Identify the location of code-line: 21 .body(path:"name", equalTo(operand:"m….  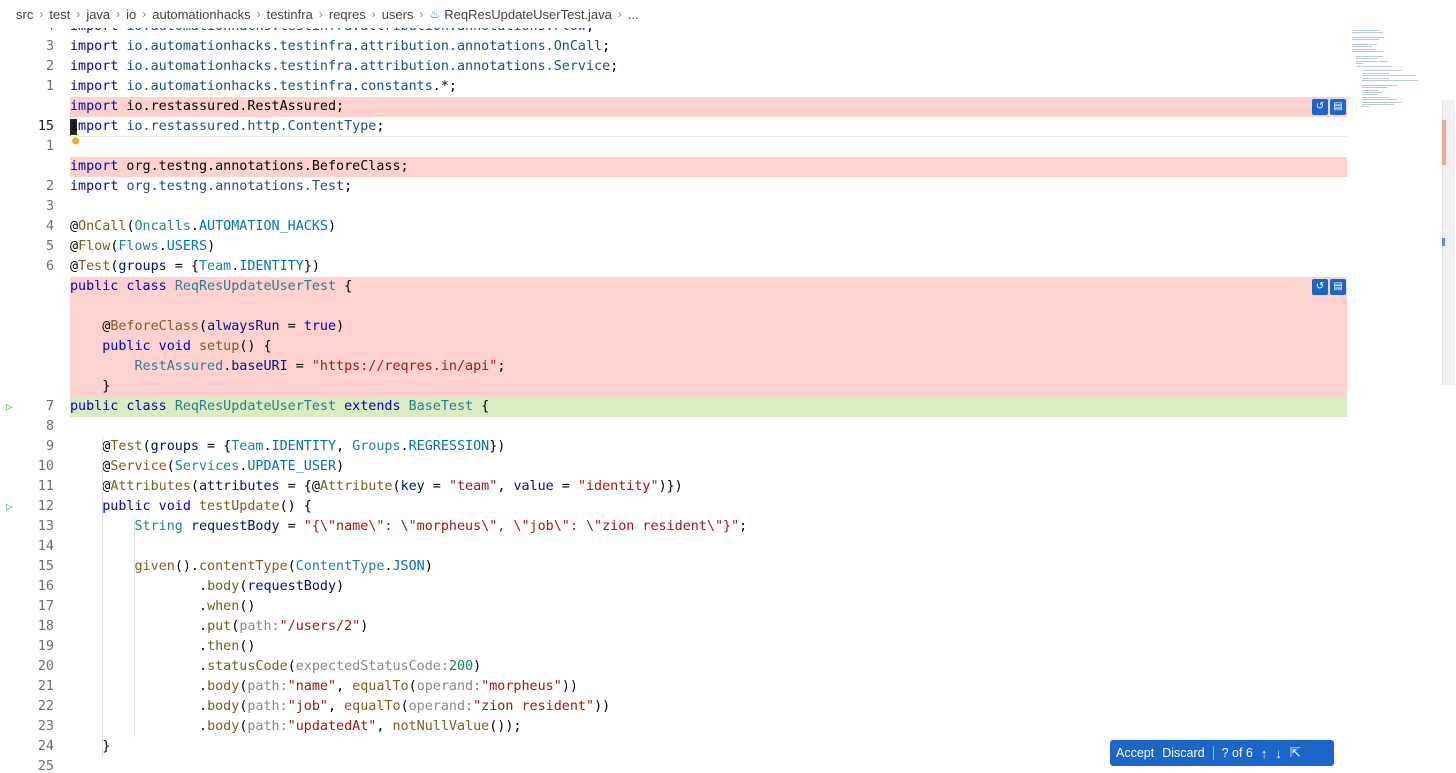
(720, 687).